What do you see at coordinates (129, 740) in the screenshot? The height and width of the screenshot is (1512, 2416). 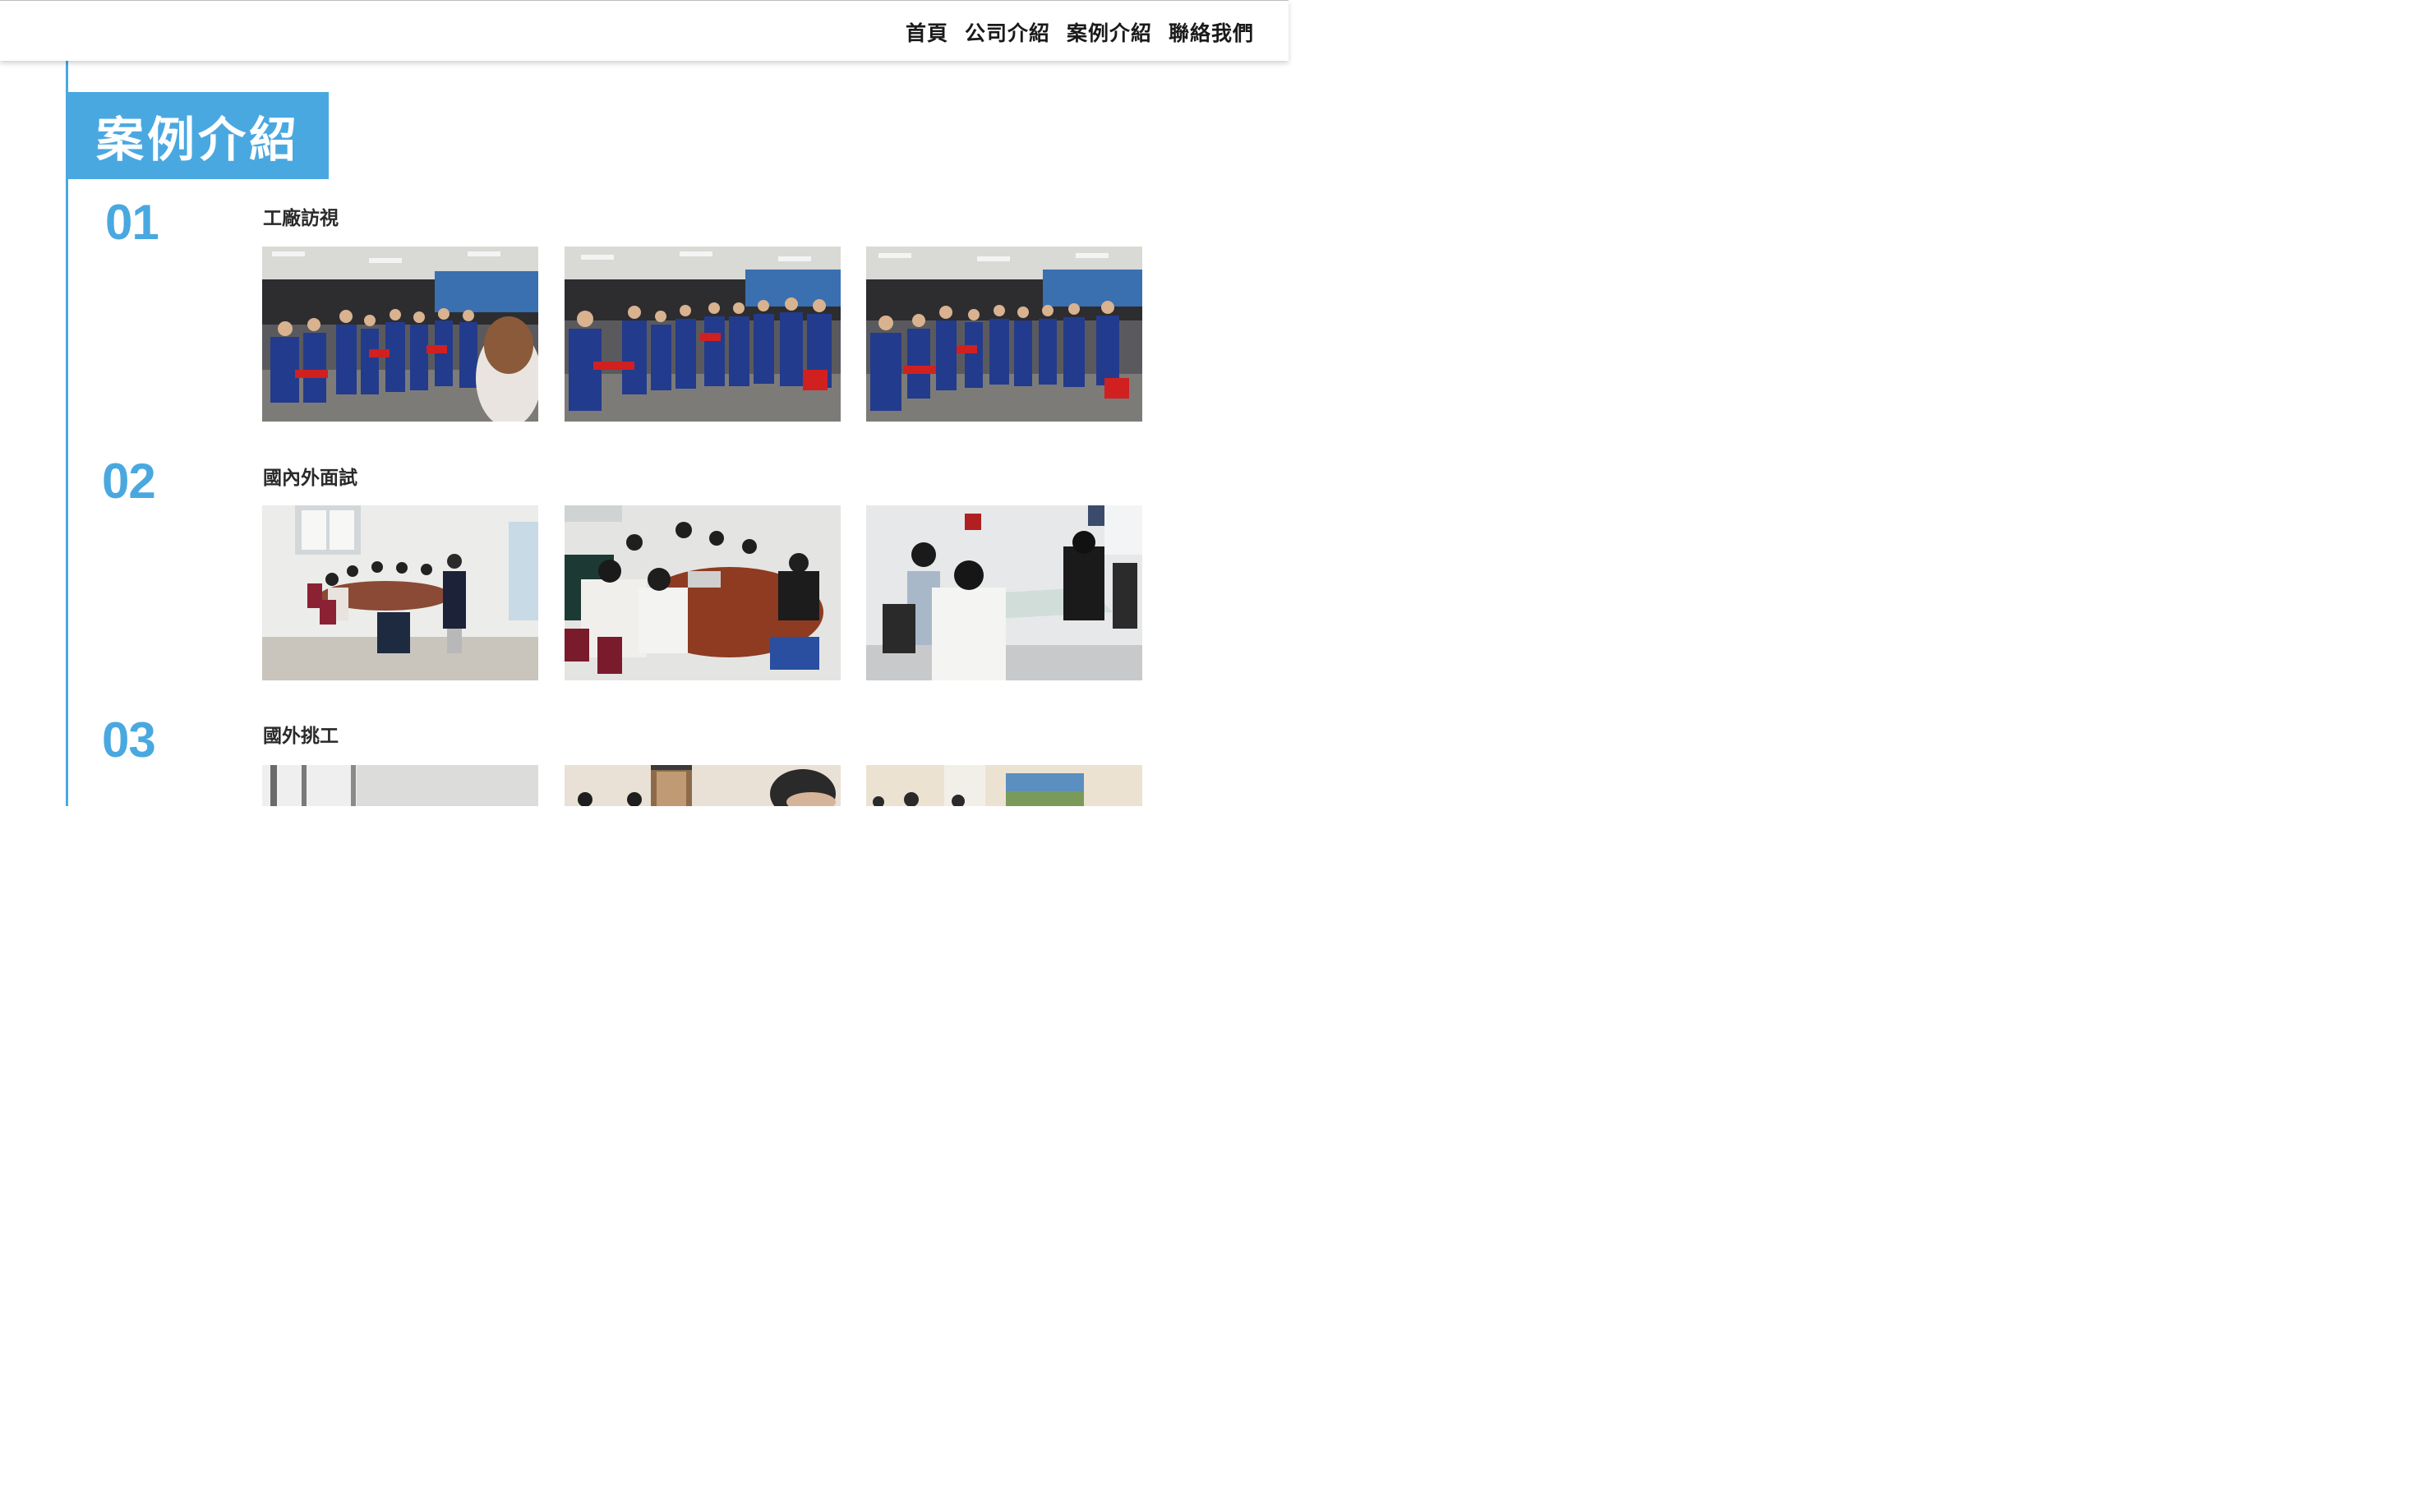 I see `section-number-03: 03` at bounding box center [129, 740].